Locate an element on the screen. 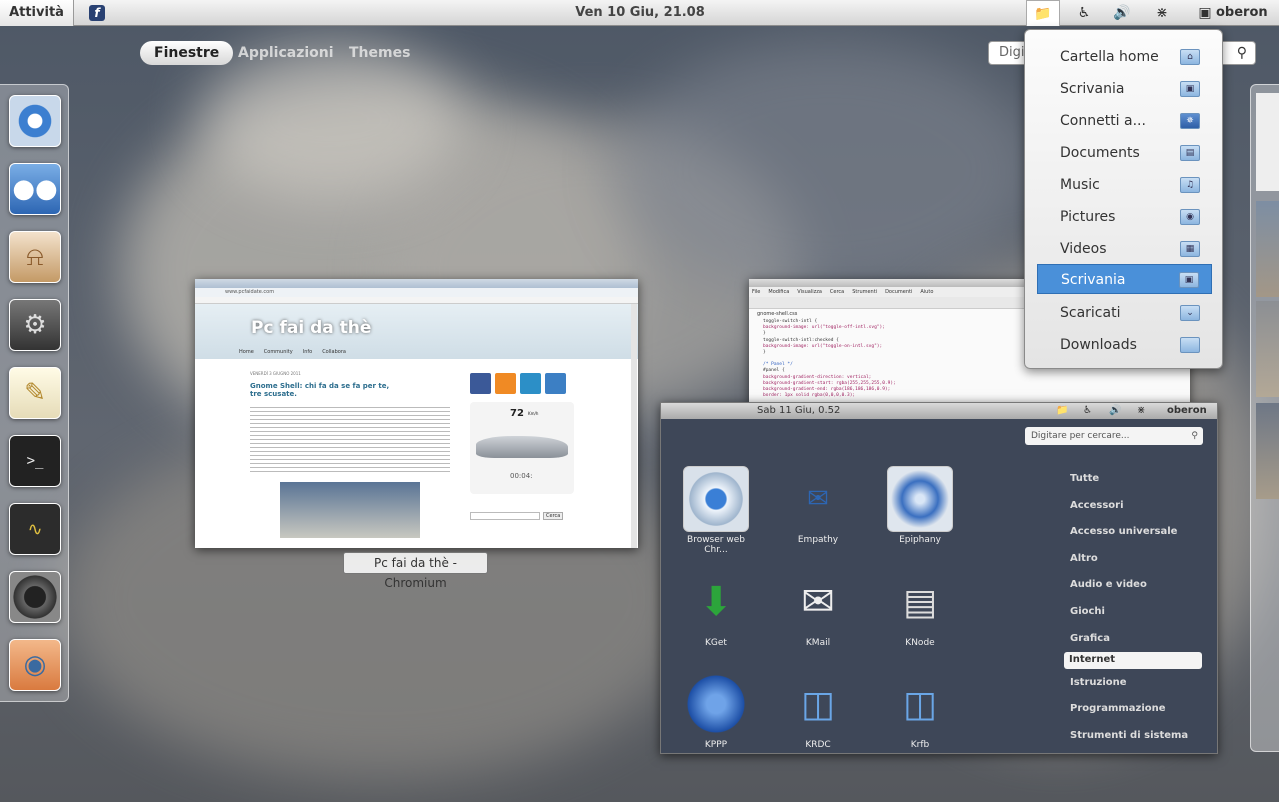 Image resolution: width=1279 pixels, height=802 pixels. volume-icon: 🔊 is located at coordinates (1122, 13).